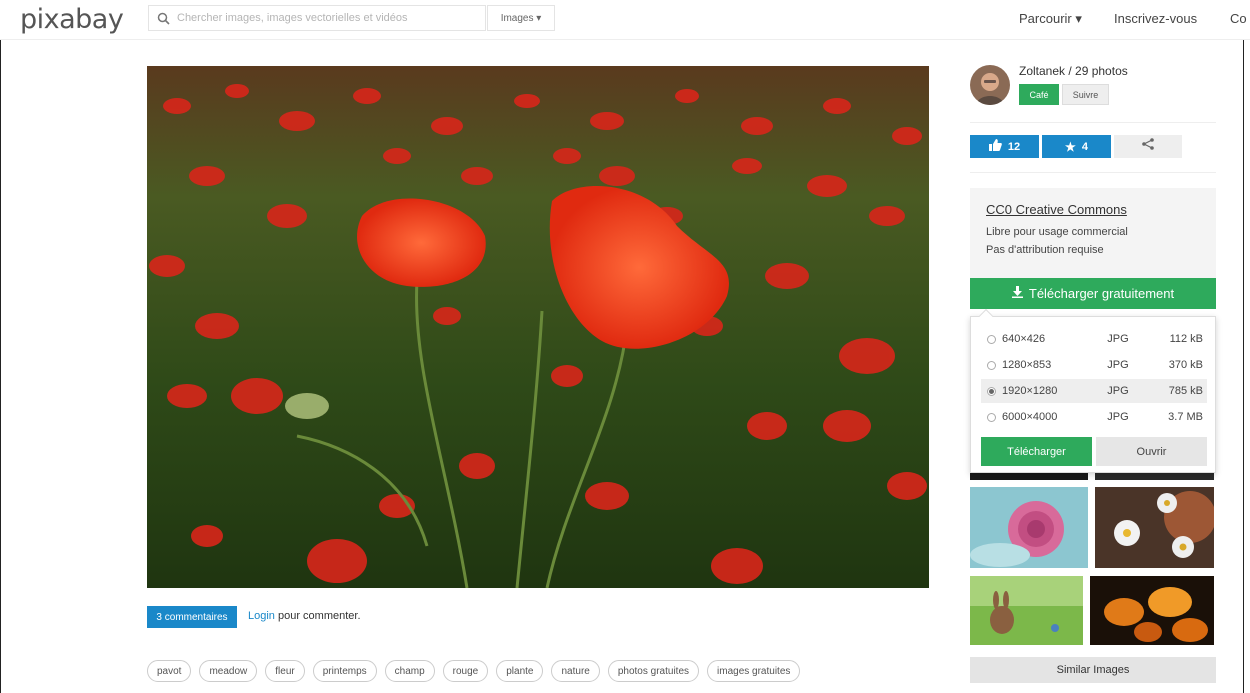 Image resolution: width=1250 pixels, height=693 pixels. Describe the element at coordinates (1093, 670) in the screenshot. I see `similar-images-button: Similar Images` at that location.